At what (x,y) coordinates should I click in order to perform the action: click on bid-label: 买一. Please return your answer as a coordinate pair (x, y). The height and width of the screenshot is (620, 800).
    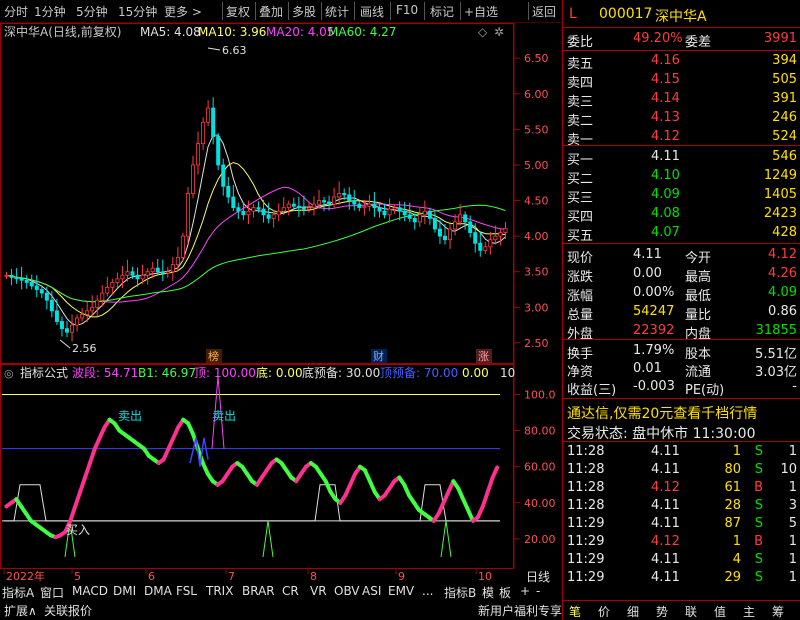
    Looking at the image, I should click on (580, 160).